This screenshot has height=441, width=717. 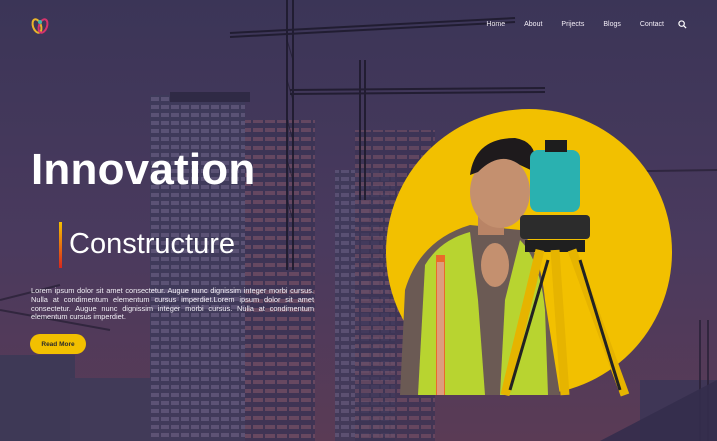 What do you see at coordinates (143, 169) in the screenshot?
I see `hero-title: Innovation` at bounding box center [143, 169].